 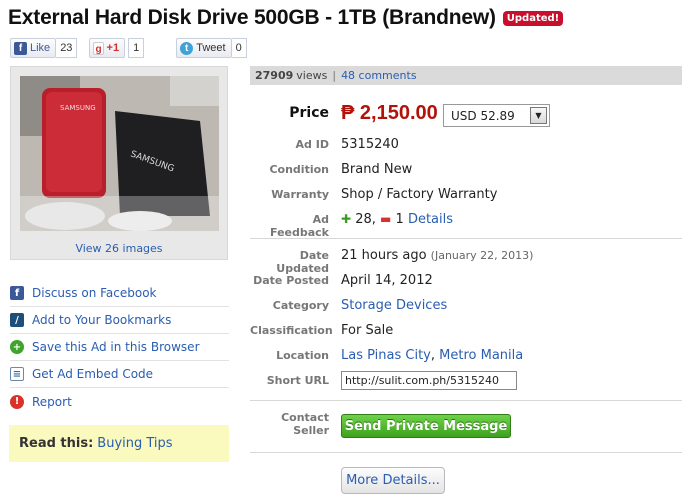 I want to click on buying-tips-link: Buying Tips, so click(x=134, y=443).